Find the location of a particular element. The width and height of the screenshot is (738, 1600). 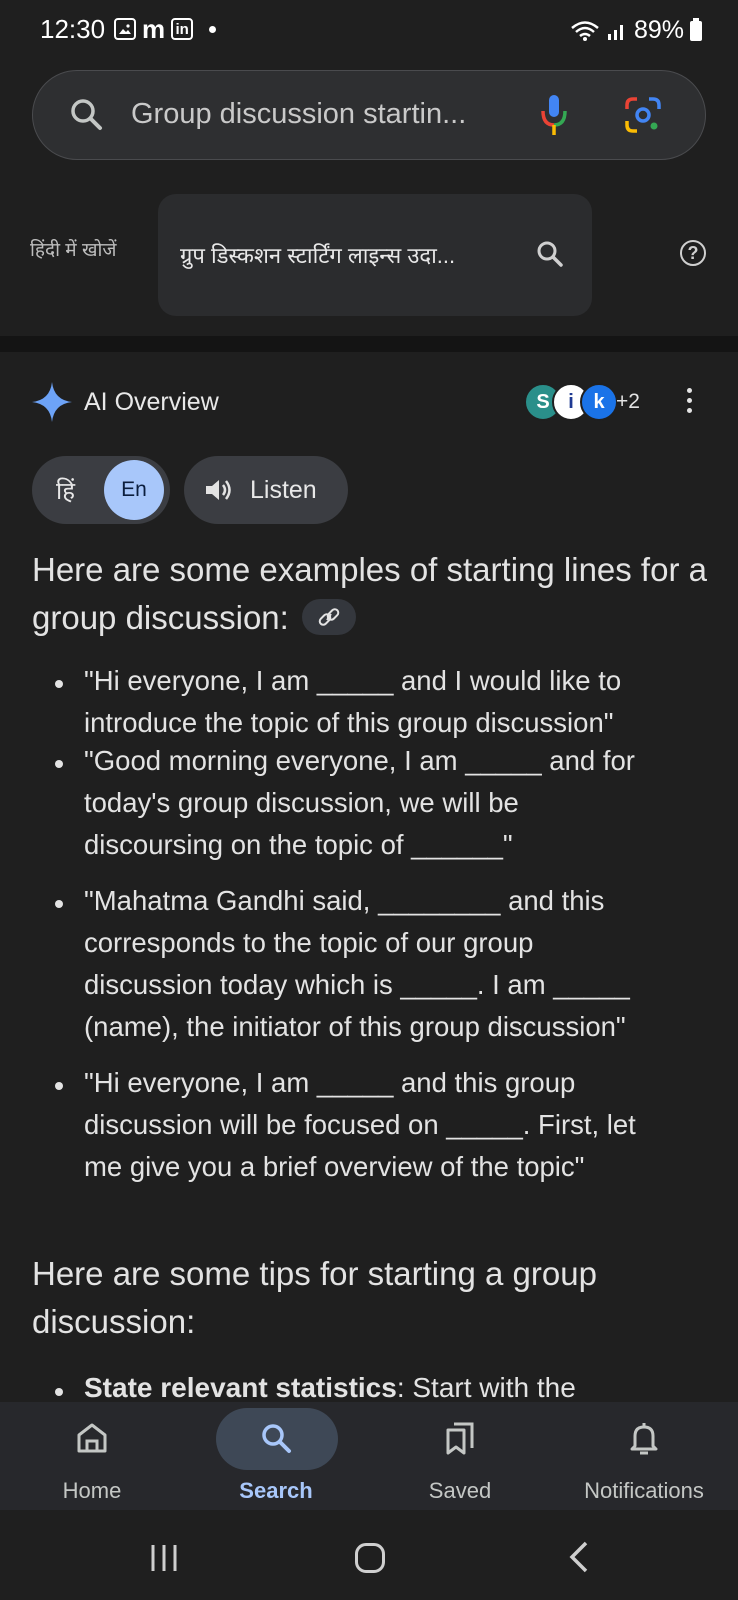

back-icon is located at coordinates (578, 1557).